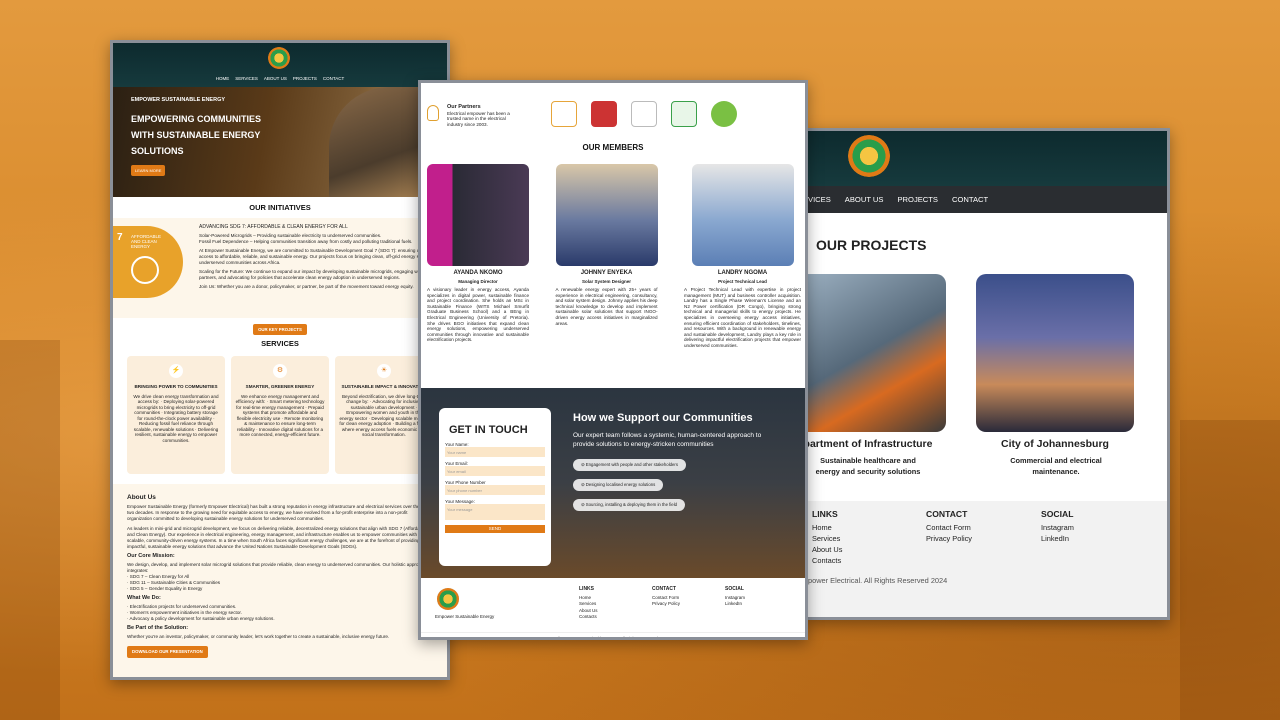 This screenshot has height=720, width=1280. Describe the element at coordinates (877, 353) in the screenshot. I see `project-photo-infrastructure` at that location.